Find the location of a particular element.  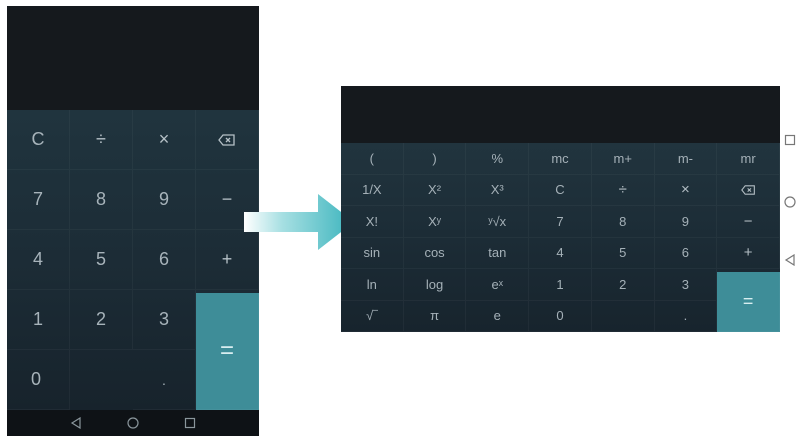

key-3-0: sin is located at coordinates (372, 253).